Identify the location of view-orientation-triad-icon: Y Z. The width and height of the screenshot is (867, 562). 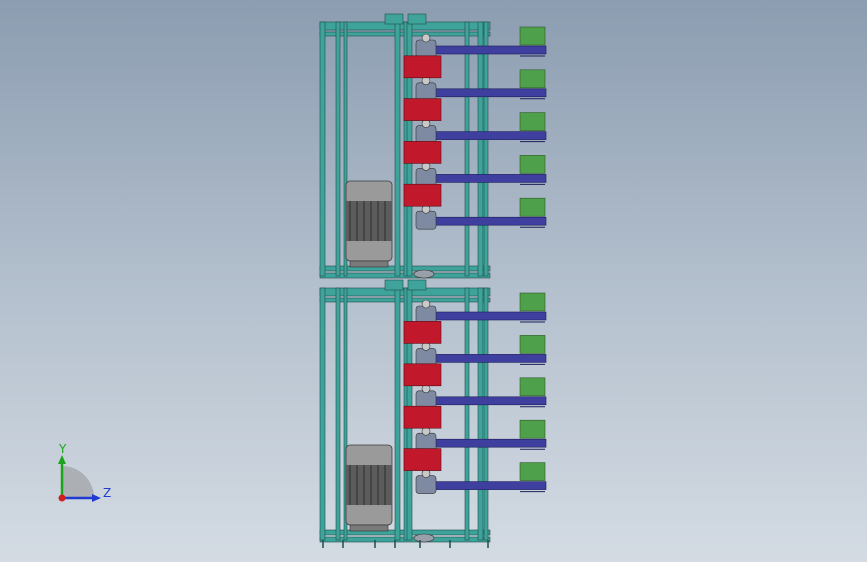
(85, 475).